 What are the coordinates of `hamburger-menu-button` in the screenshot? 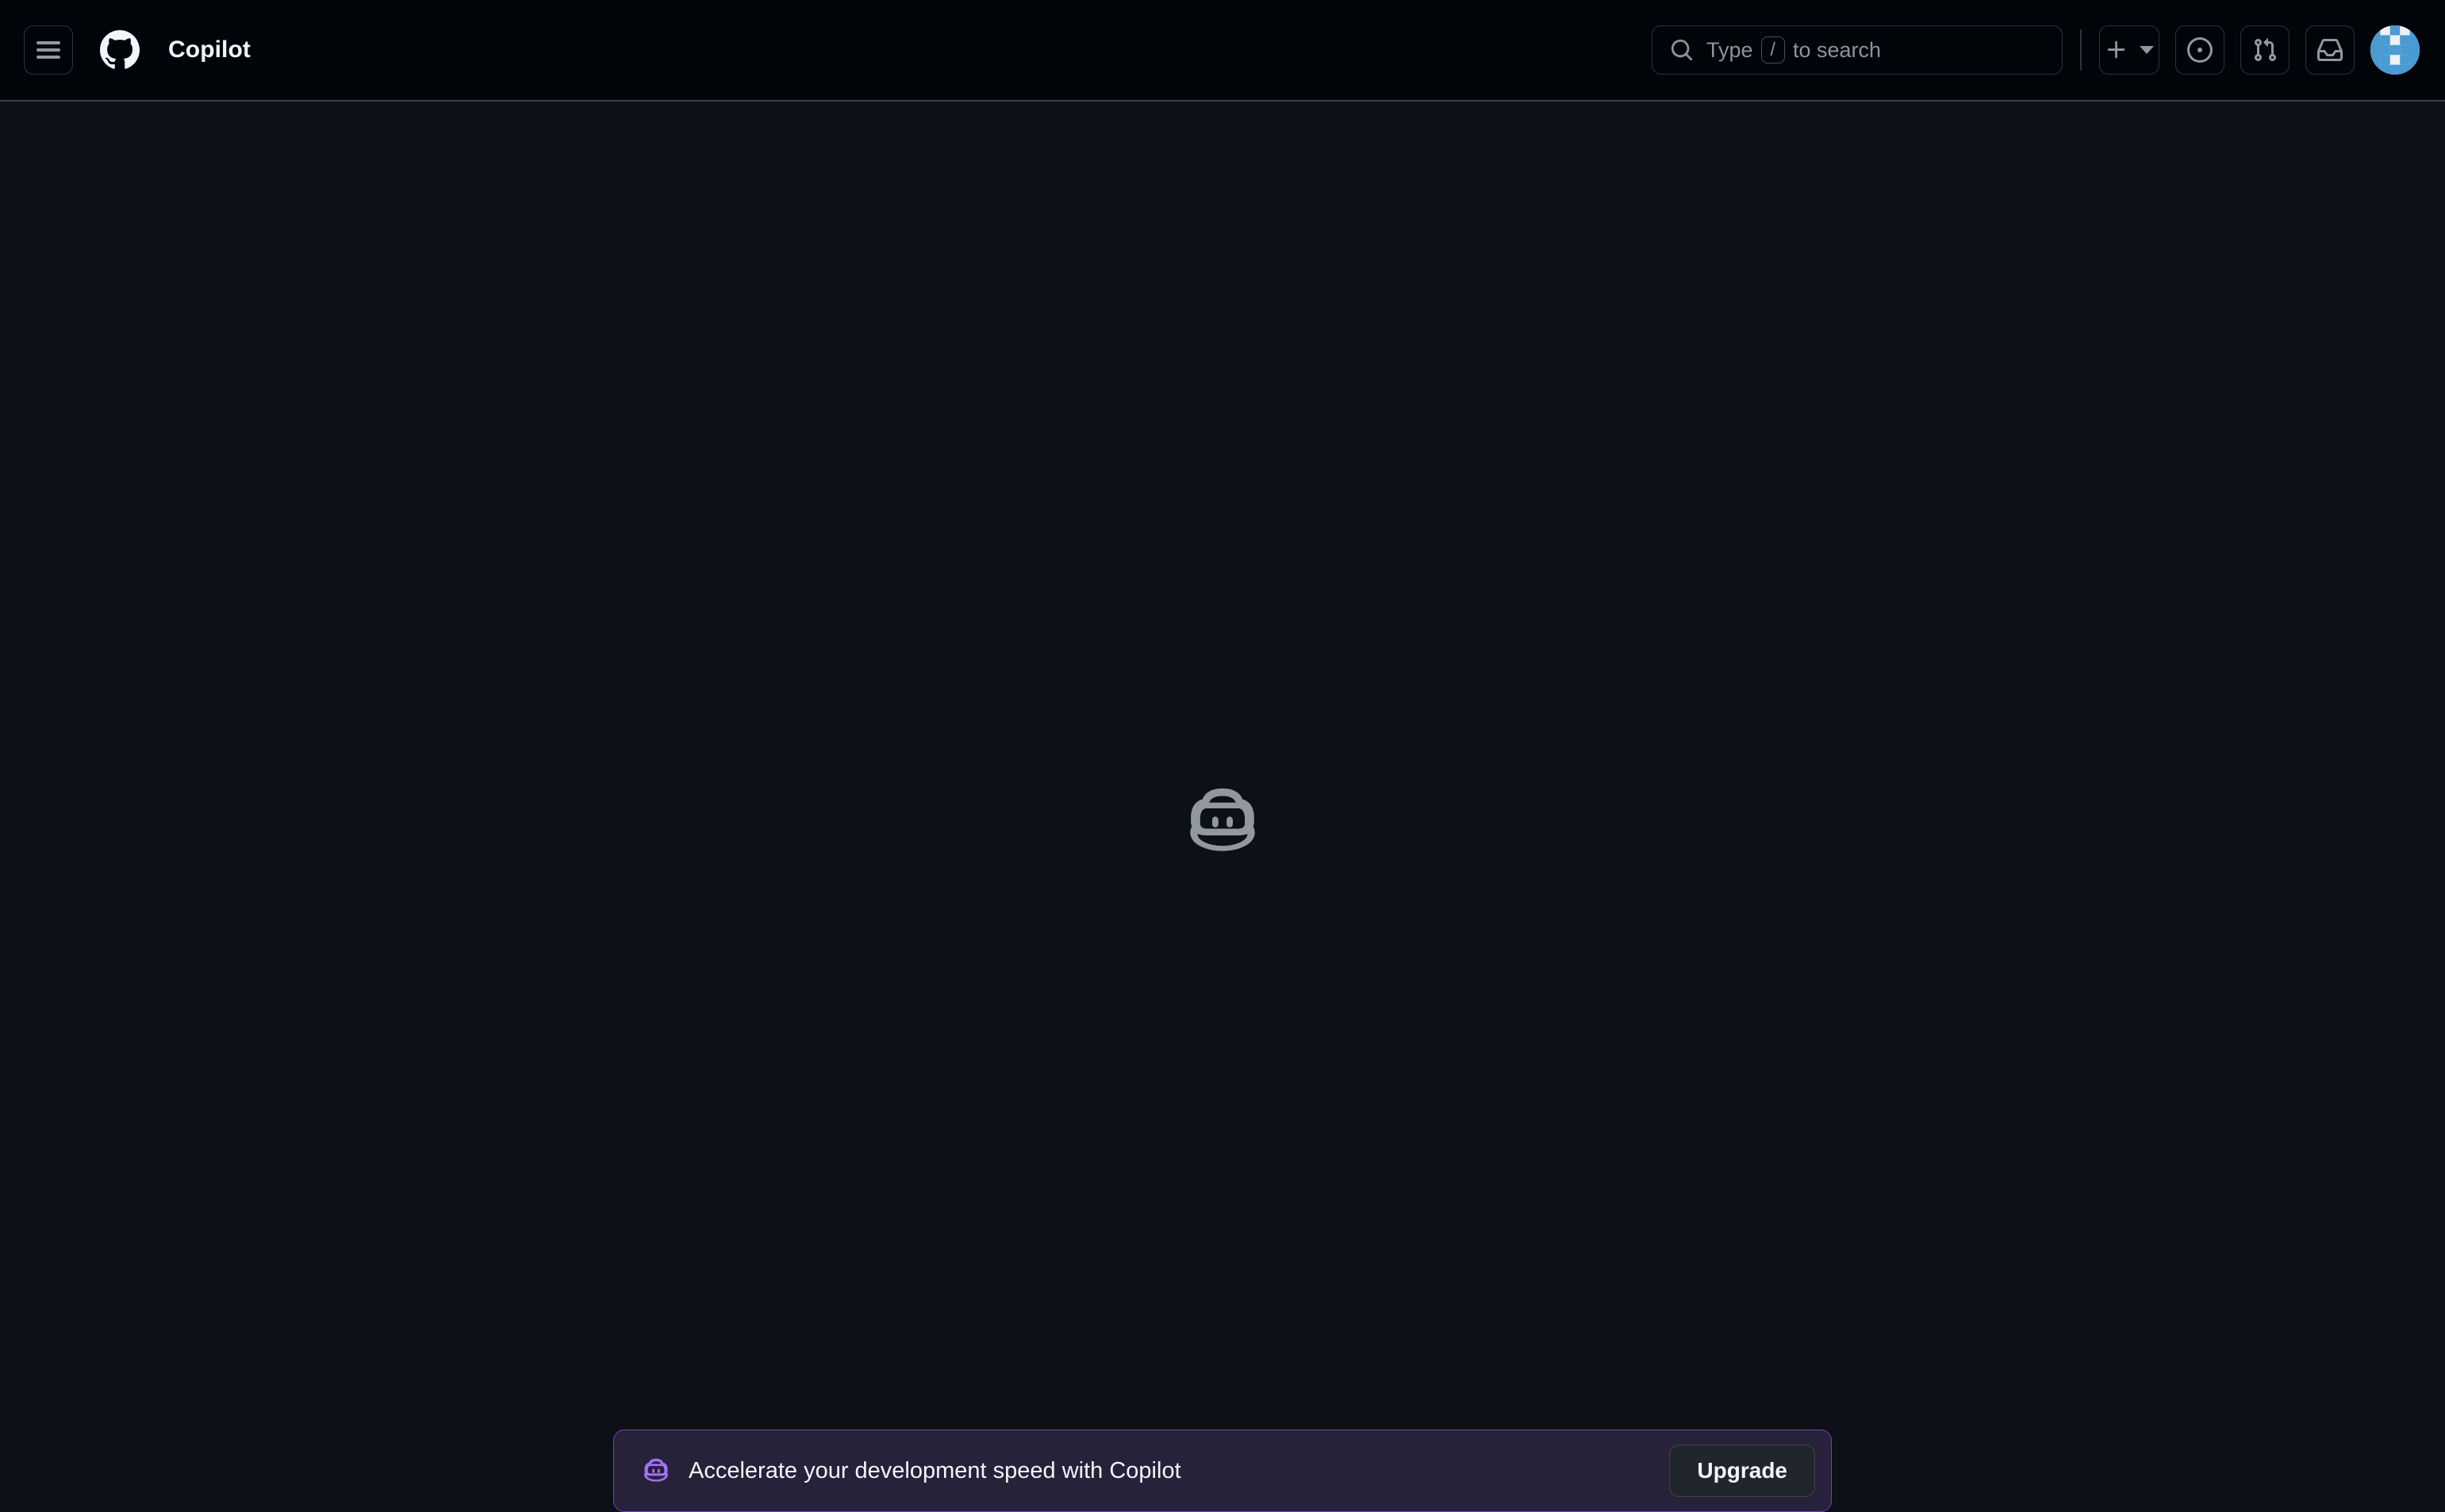 It's located at (48, 50).